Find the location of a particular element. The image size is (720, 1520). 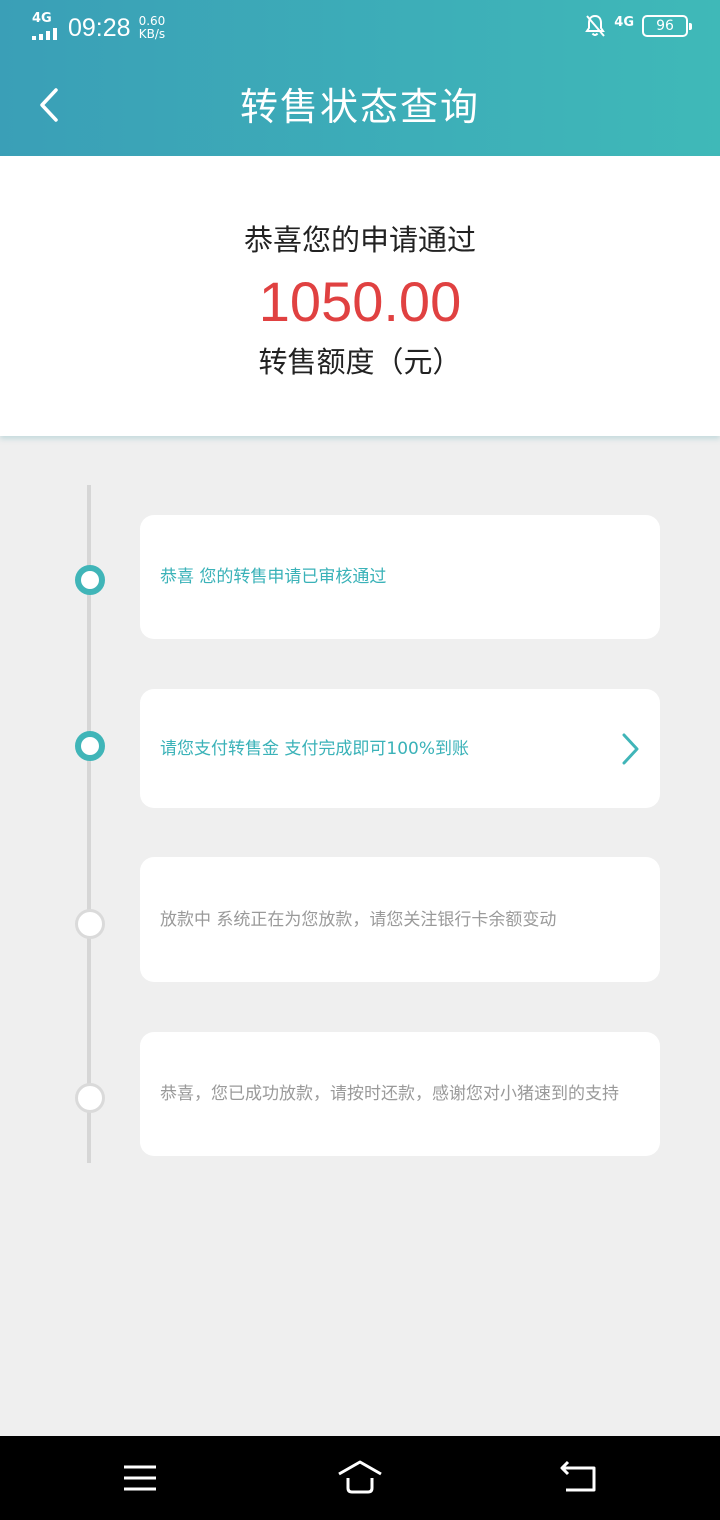

back-icon is located at coordinates (578, 1476).